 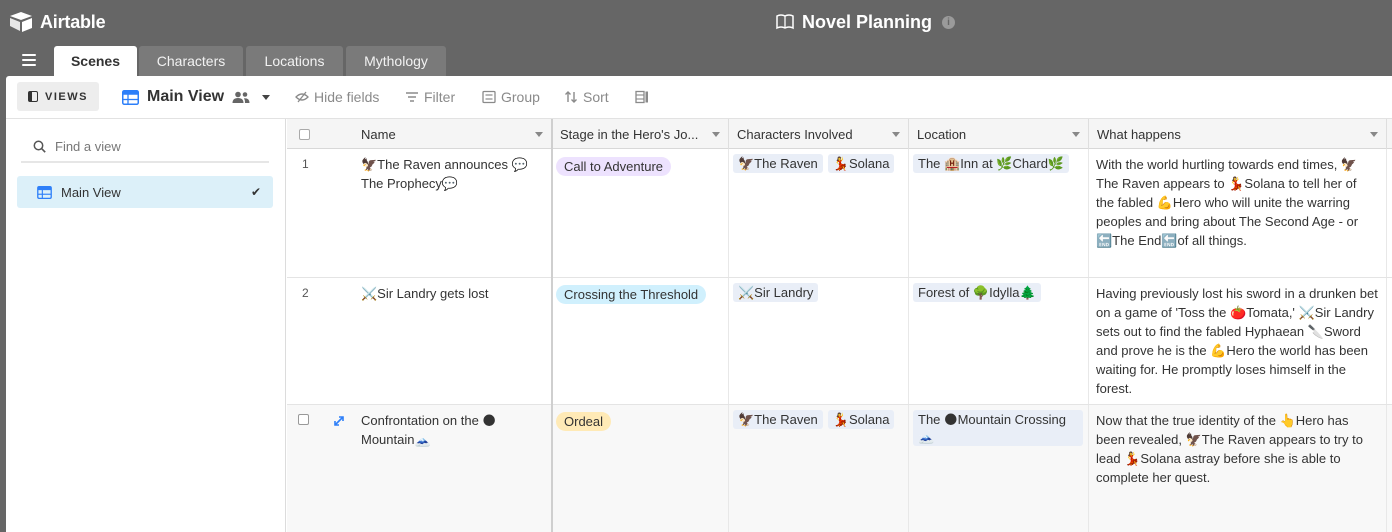 What do you see at coordinates (186, 96) in the screenshot?
I see `current-view-name: Main View` at bounding box center [186, 96].